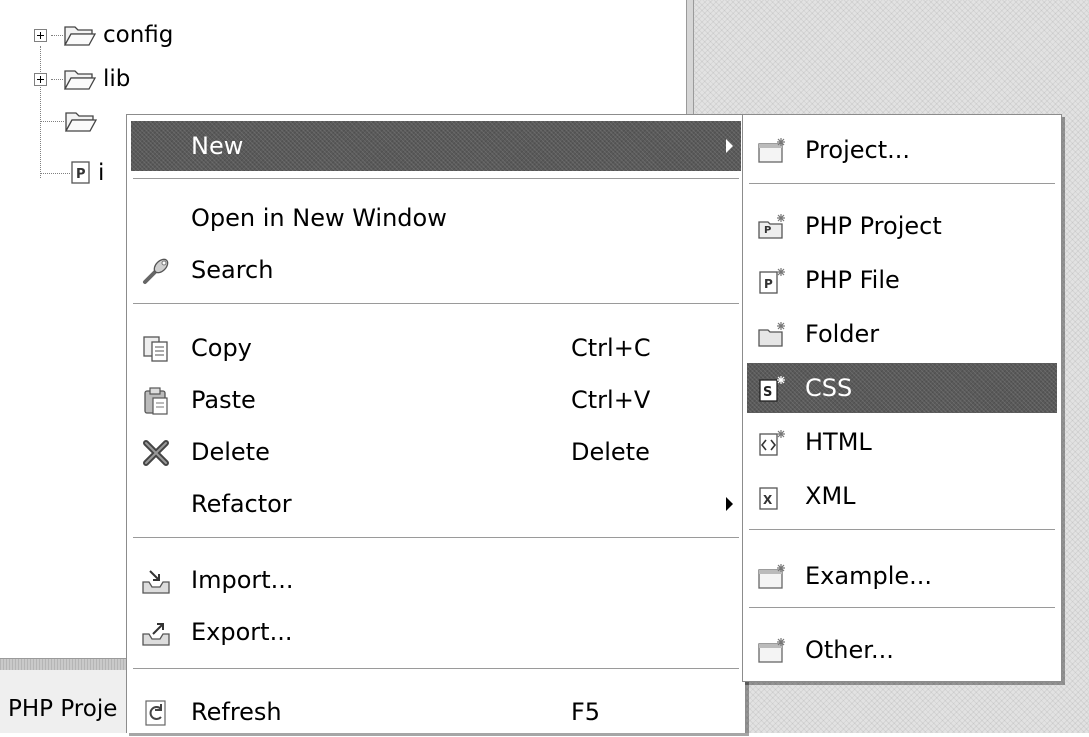  What do you see at coordinates (436, 348) in the screenshot?
I see `menu-item-copy: Copy Ctrl+C` at bounding box center [436, 348].